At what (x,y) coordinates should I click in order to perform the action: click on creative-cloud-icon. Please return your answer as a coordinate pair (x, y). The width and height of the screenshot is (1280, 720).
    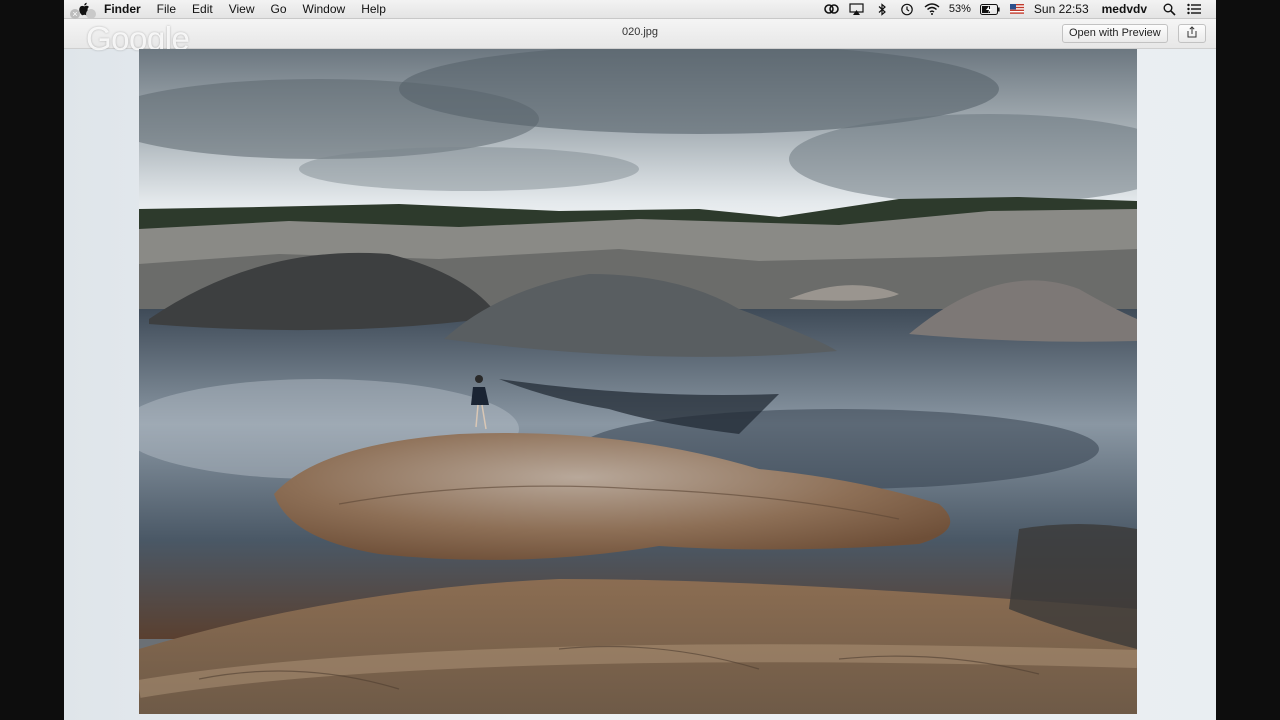
    Looking at the image, I should click on (832, 9).